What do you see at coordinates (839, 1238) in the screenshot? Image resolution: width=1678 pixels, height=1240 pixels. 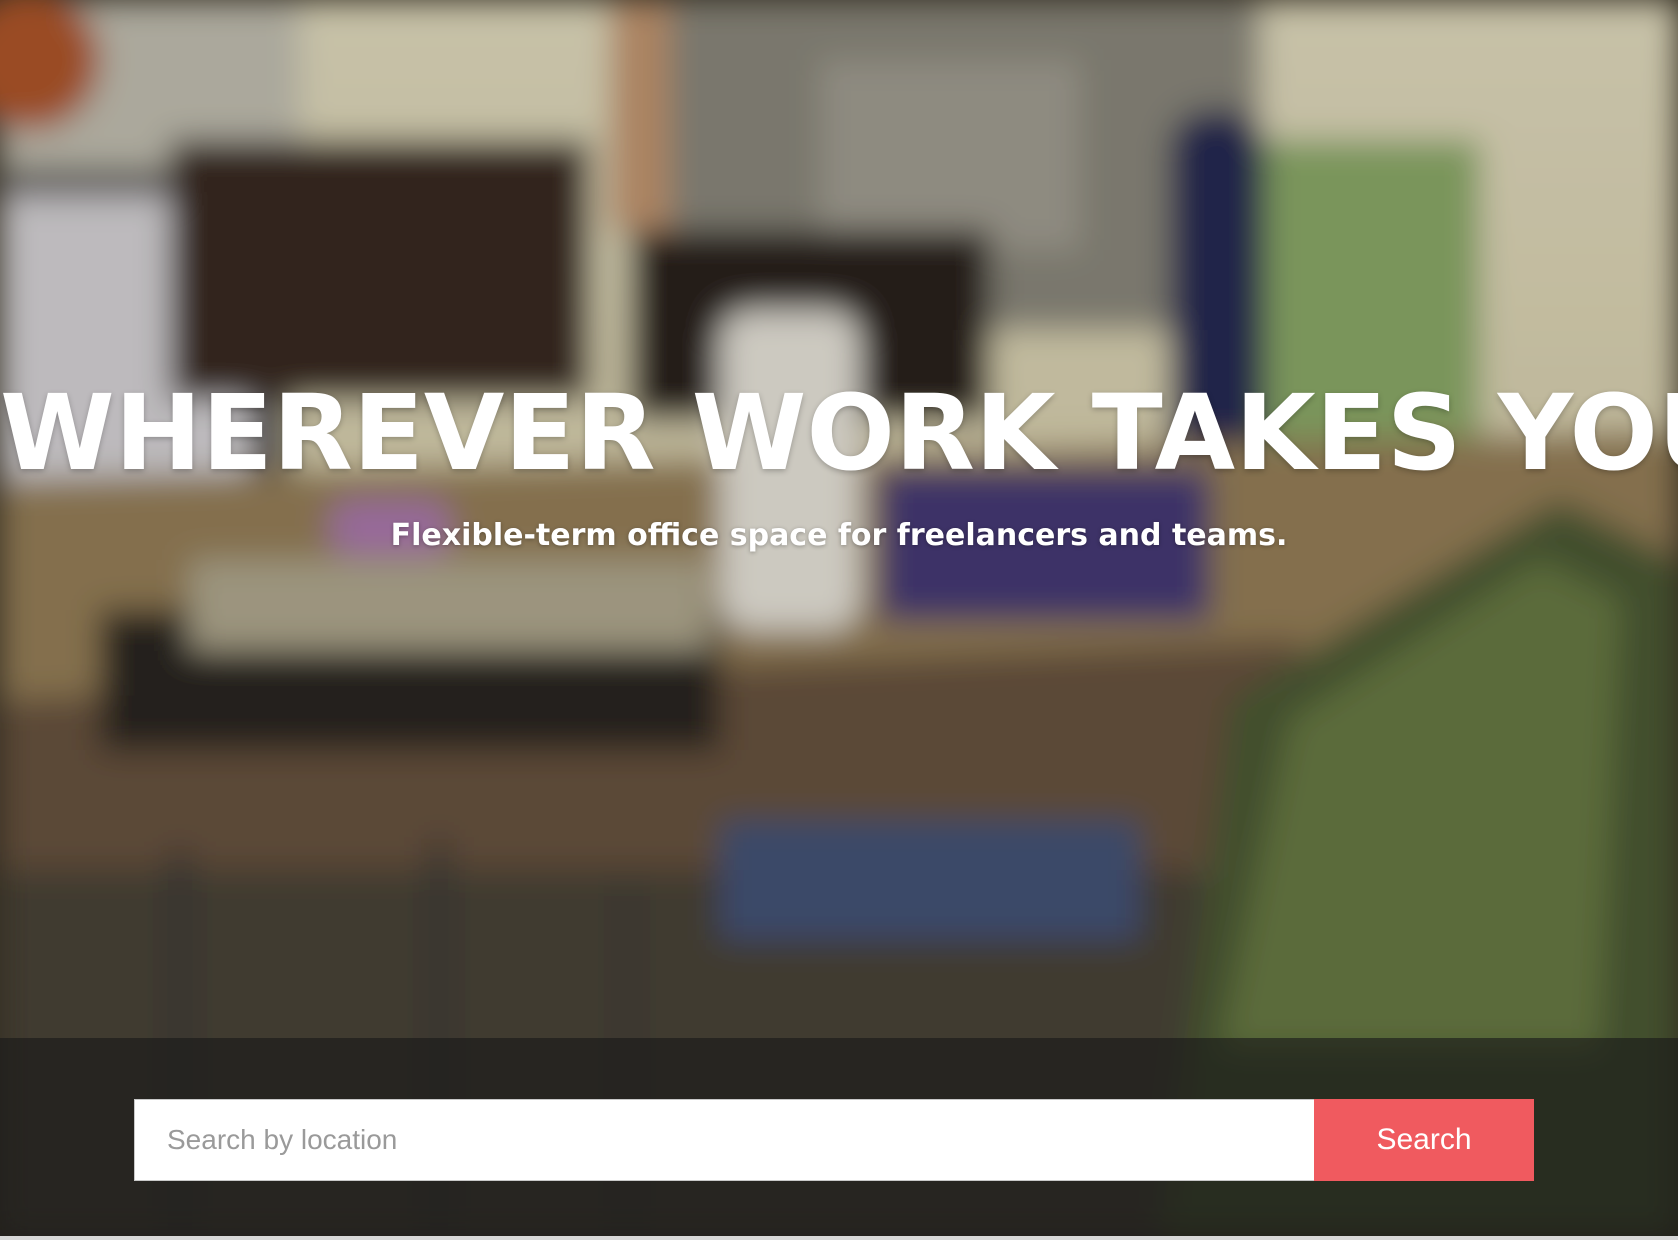 I see `bottom-divider` at bounding box center [839, 1238].